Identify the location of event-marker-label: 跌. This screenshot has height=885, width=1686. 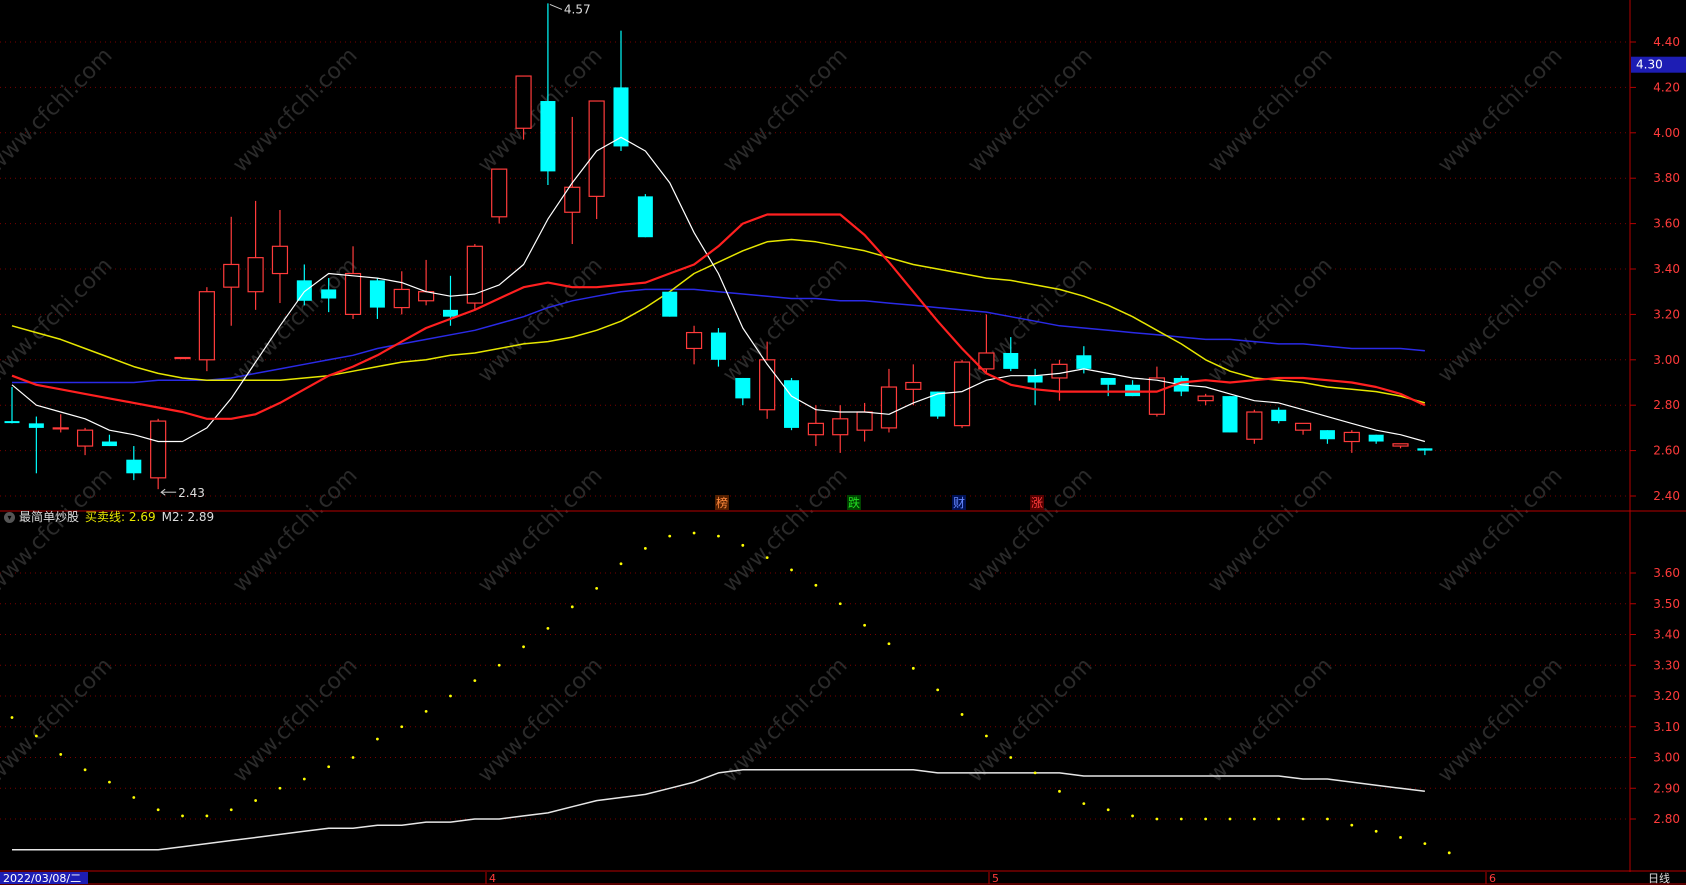
(854, 502).